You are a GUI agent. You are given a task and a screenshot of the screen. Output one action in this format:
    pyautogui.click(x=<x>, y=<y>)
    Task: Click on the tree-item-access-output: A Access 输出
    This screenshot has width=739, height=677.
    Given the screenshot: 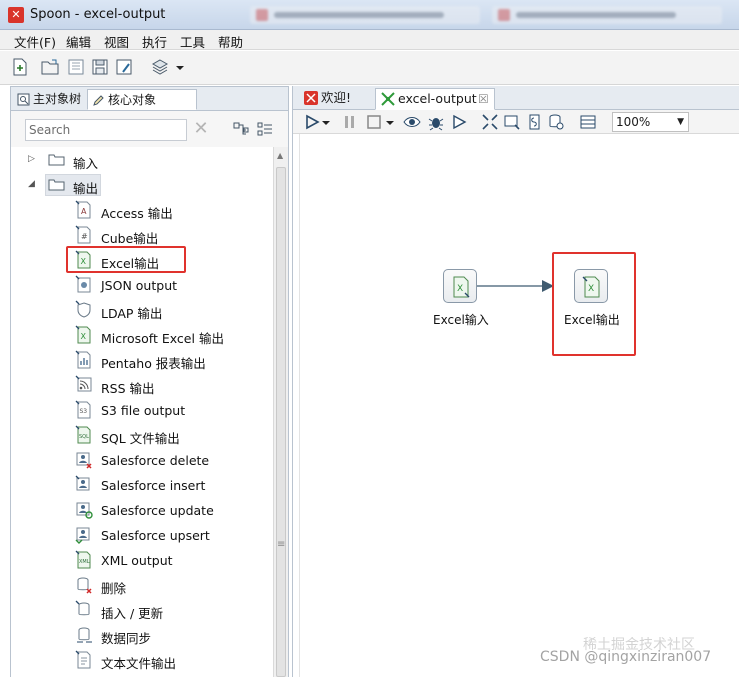 What is the action you would take?
    pyautogui.click(x=142, y=210)
    